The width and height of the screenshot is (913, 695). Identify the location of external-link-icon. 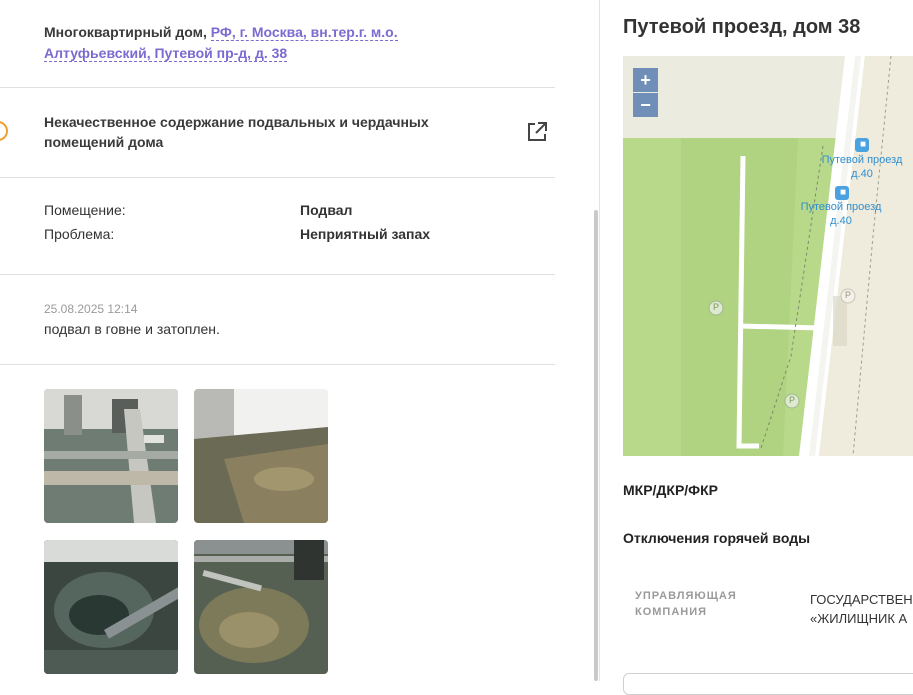
(537, 132).